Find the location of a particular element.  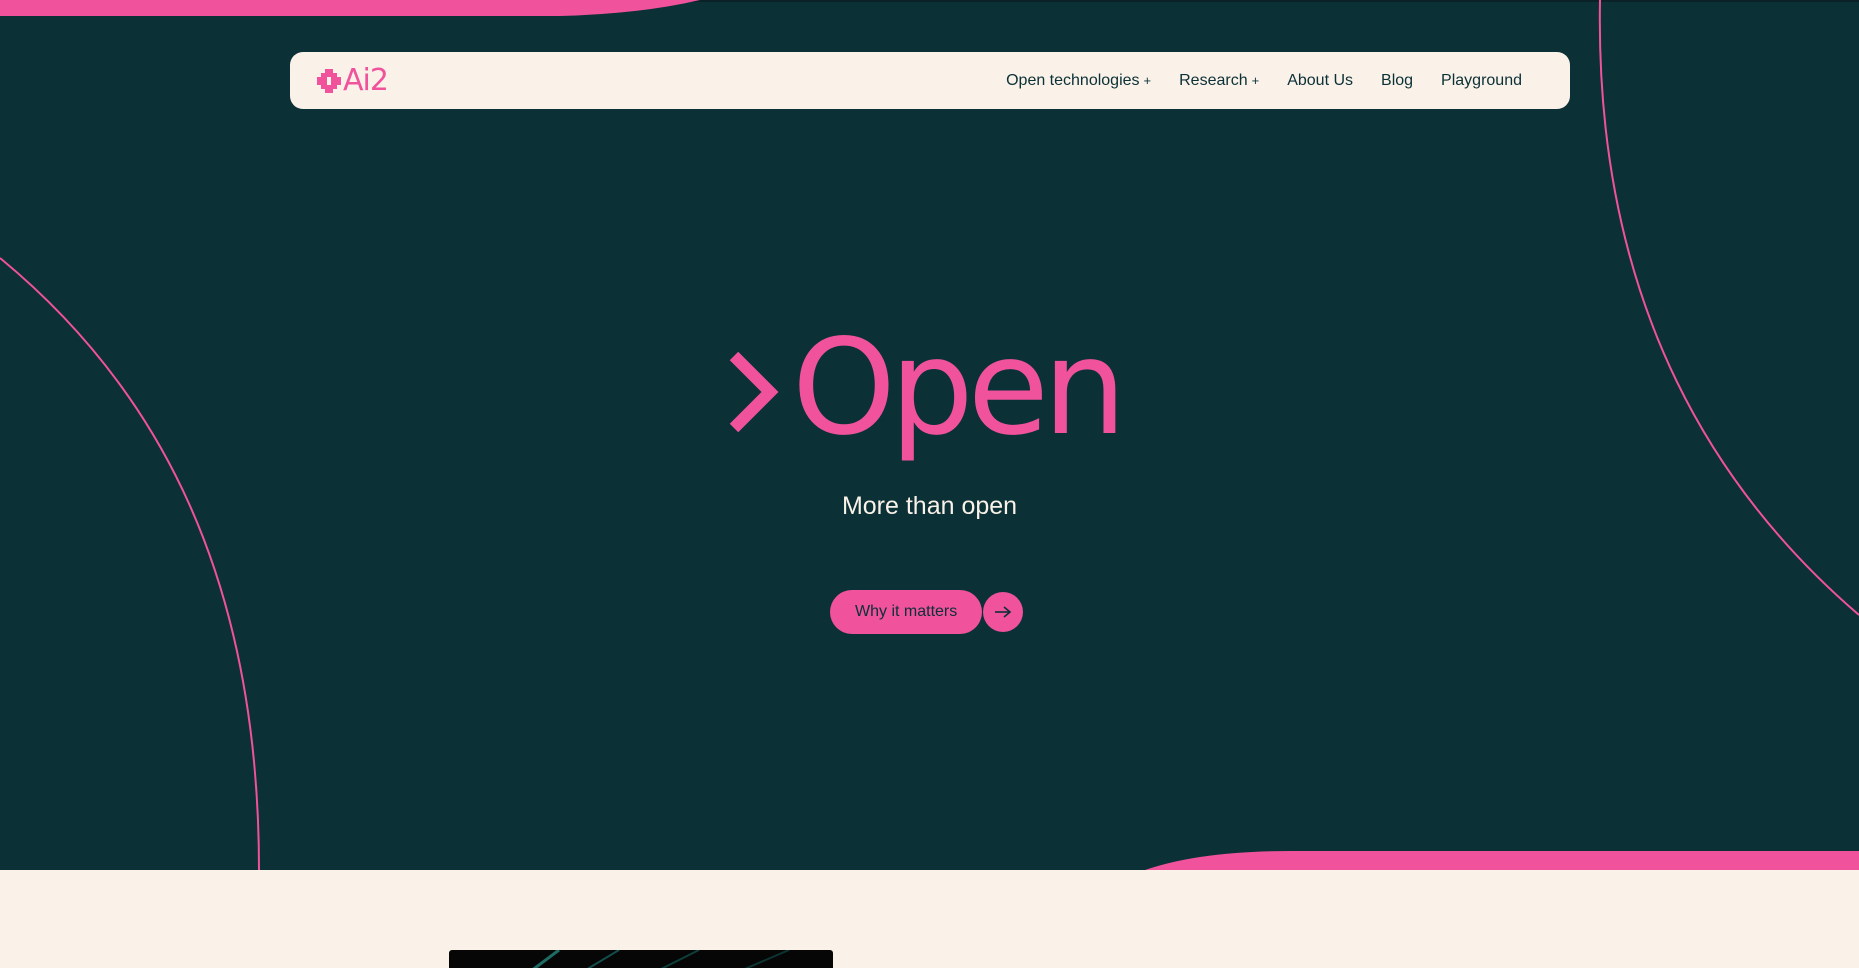

cta-arrow-button is located at coordinates (1003, 612).